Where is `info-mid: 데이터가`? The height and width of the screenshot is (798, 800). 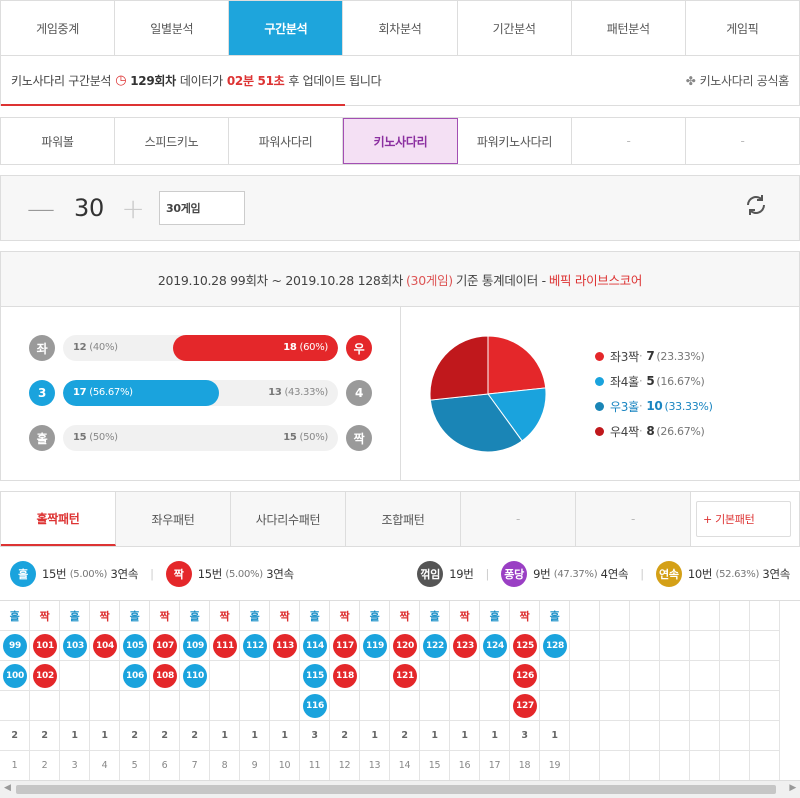
info-mid: 데이터가 is located at coordinates (201, 81).